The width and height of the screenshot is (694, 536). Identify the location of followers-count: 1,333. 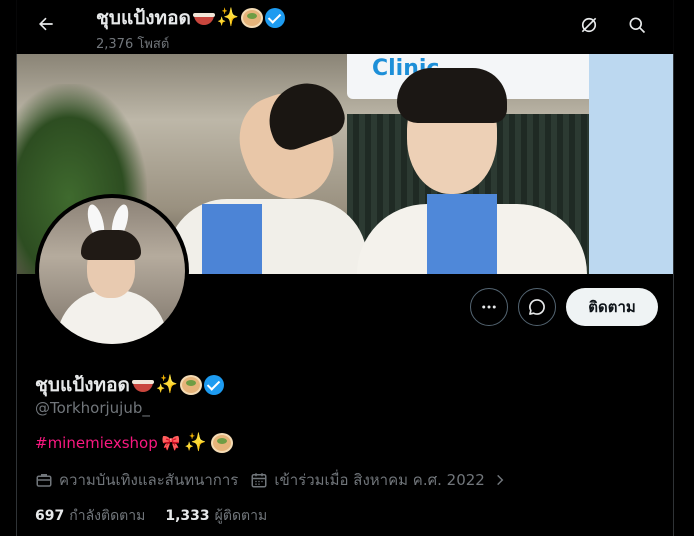
(187, 516).